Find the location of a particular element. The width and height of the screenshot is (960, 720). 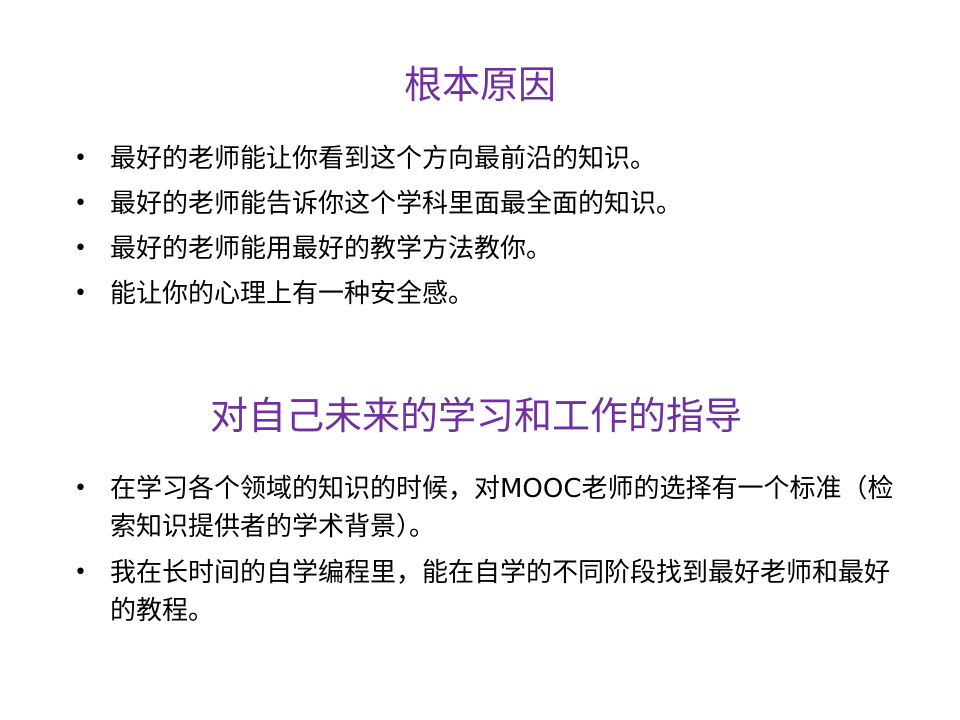

section-title-root-causes: 根本原因 is located at coordinates (479, 85).